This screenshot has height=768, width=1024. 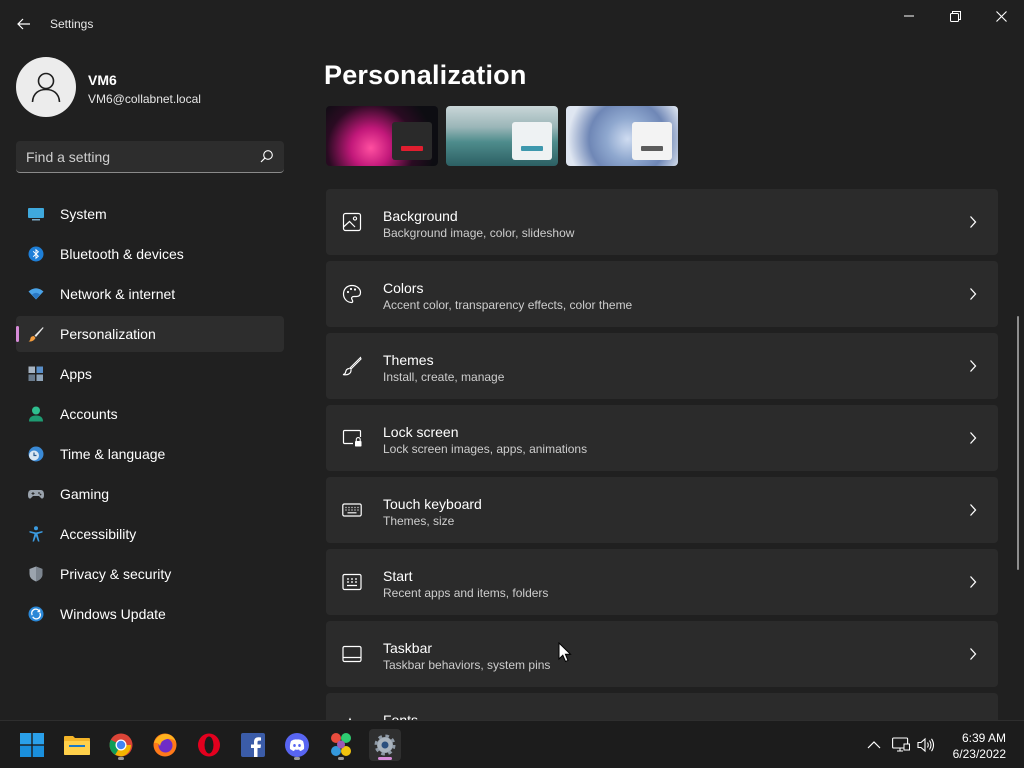 I want to click on taskbar-chrome, so click(x=121, y=745).